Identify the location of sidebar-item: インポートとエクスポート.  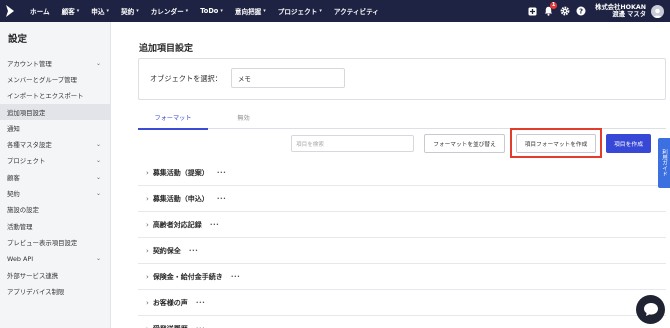
(55, 96).